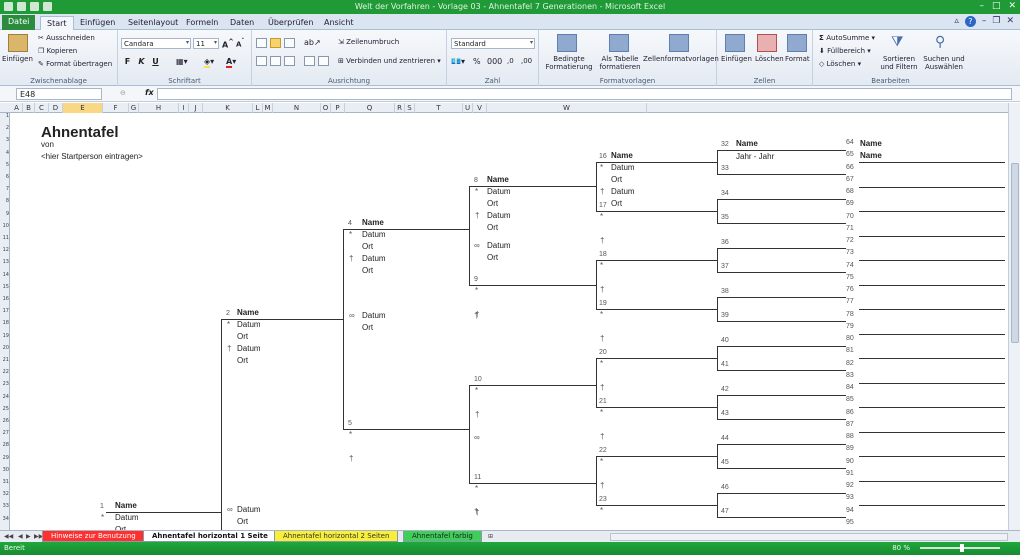  I want to click on column-header: B, so click(29, 108).